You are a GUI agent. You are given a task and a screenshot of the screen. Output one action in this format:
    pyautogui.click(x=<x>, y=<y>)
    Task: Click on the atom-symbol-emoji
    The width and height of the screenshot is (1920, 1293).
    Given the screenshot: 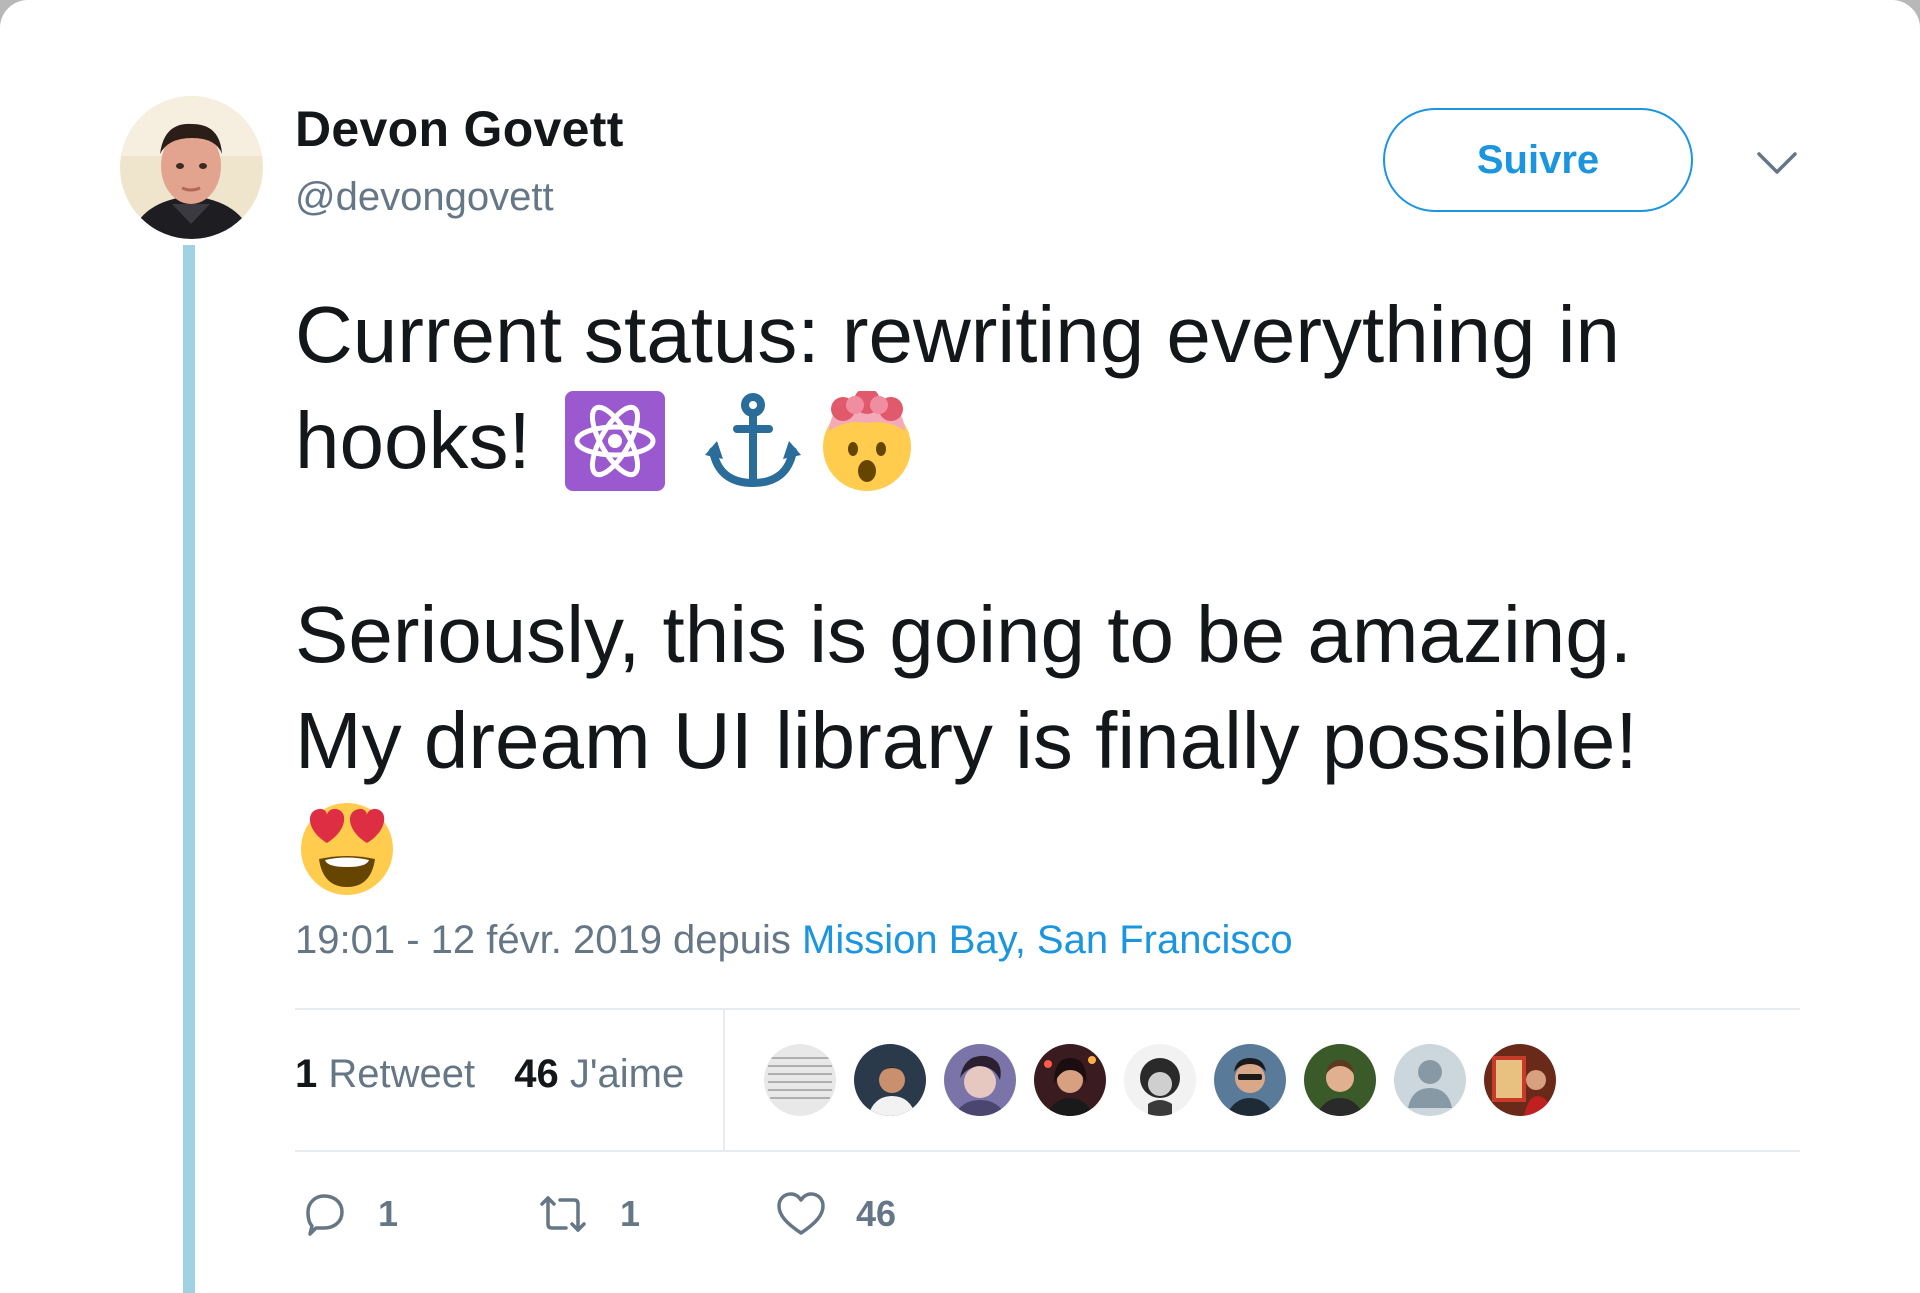 What is the action you would take?
    pyautogui.click(x=614, y=441)
    